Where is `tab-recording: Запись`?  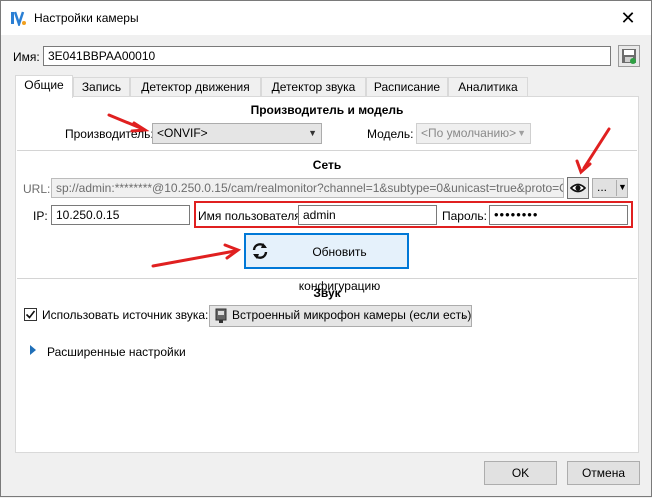 tab-recording: Запись is located at coordinates (101, 87).